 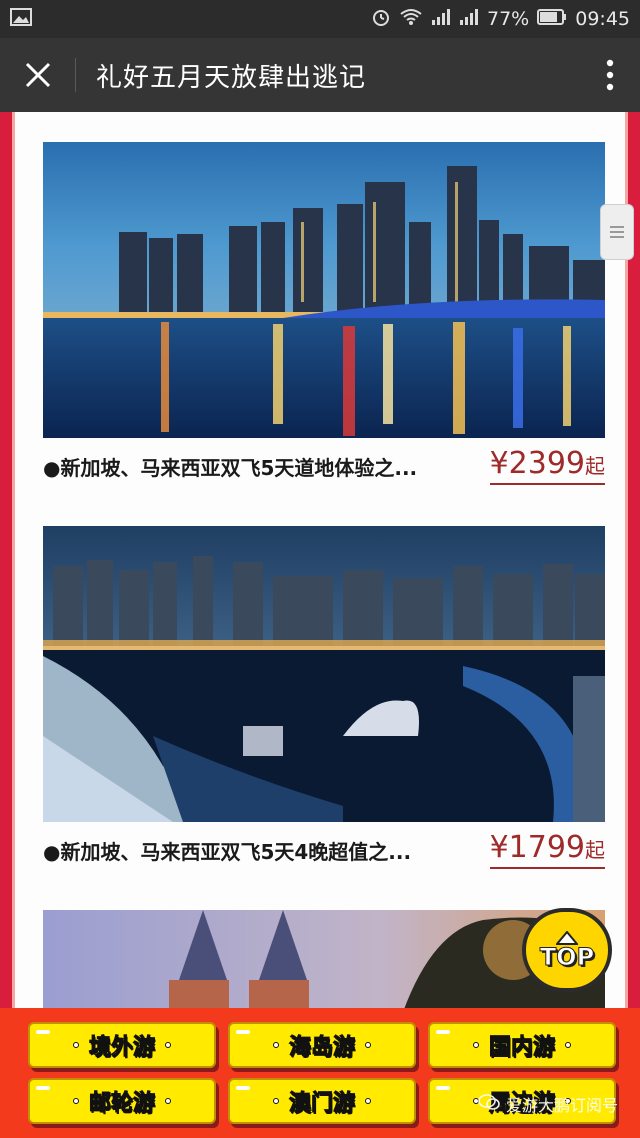 I want to click on back-to-top-label: TOP, so click(x=567, y=957).